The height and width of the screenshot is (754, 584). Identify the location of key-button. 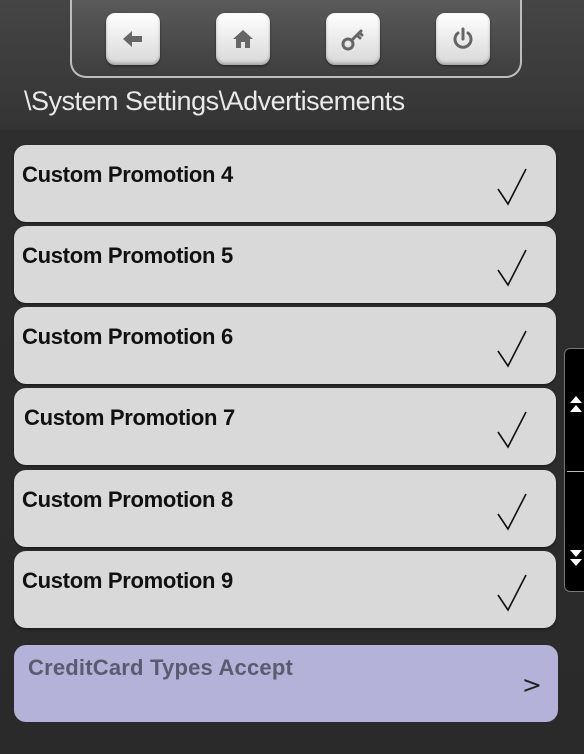
(353, 39).